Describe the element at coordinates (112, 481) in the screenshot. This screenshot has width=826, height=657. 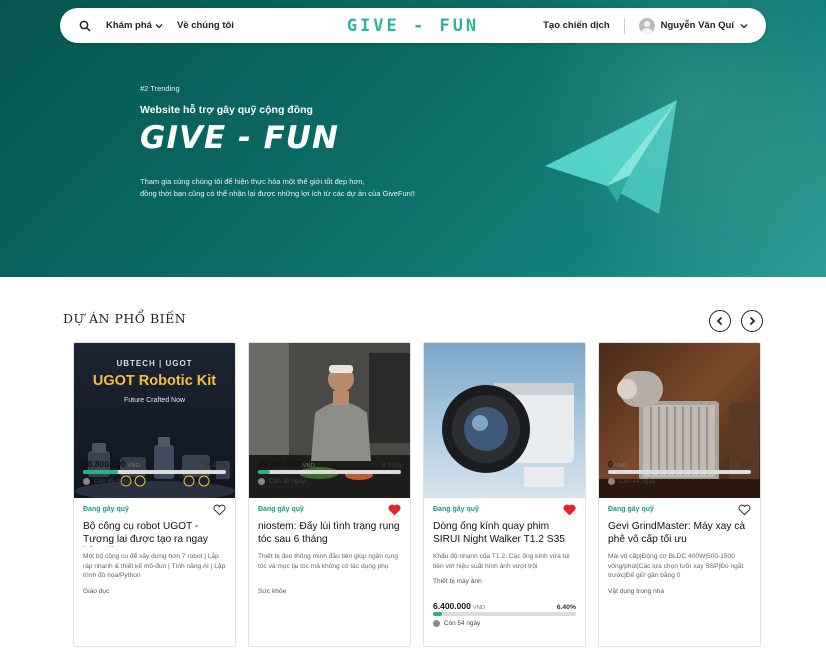
I see `days-left-text: Còn 45 ngày` at that location.